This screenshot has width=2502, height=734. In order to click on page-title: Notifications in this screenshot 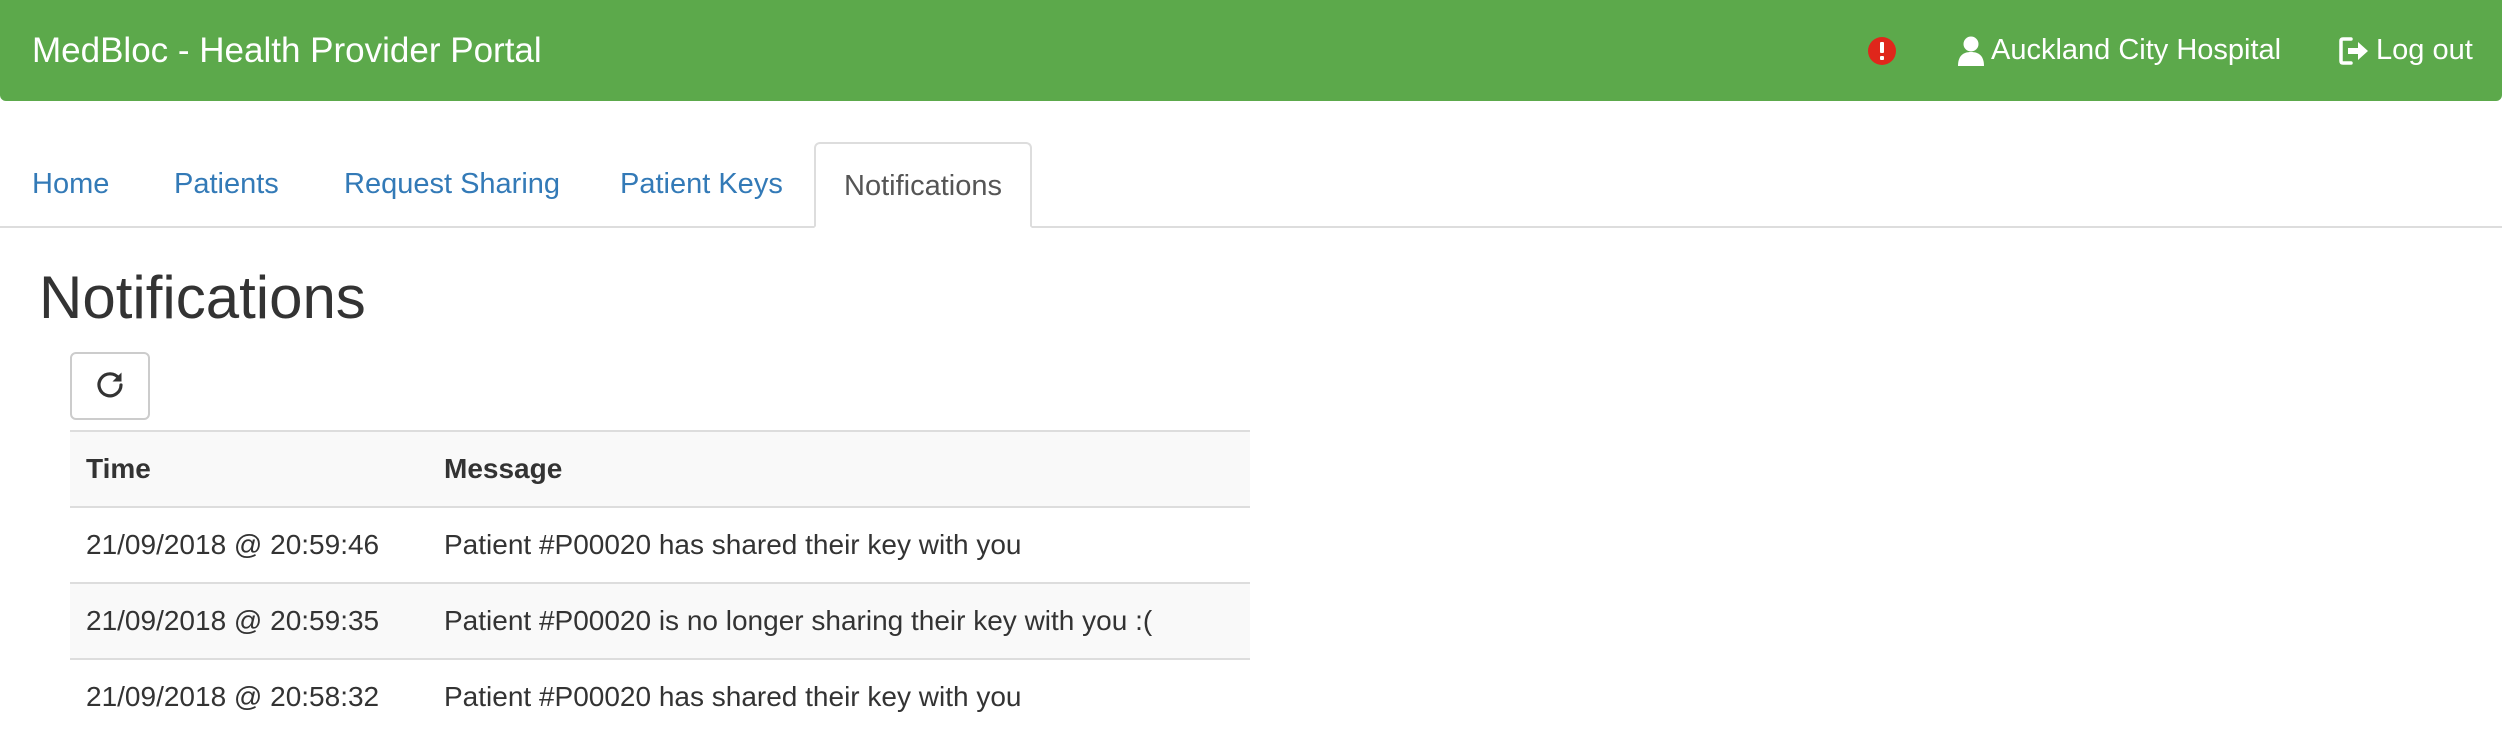, I will do `click(202, 297)`.